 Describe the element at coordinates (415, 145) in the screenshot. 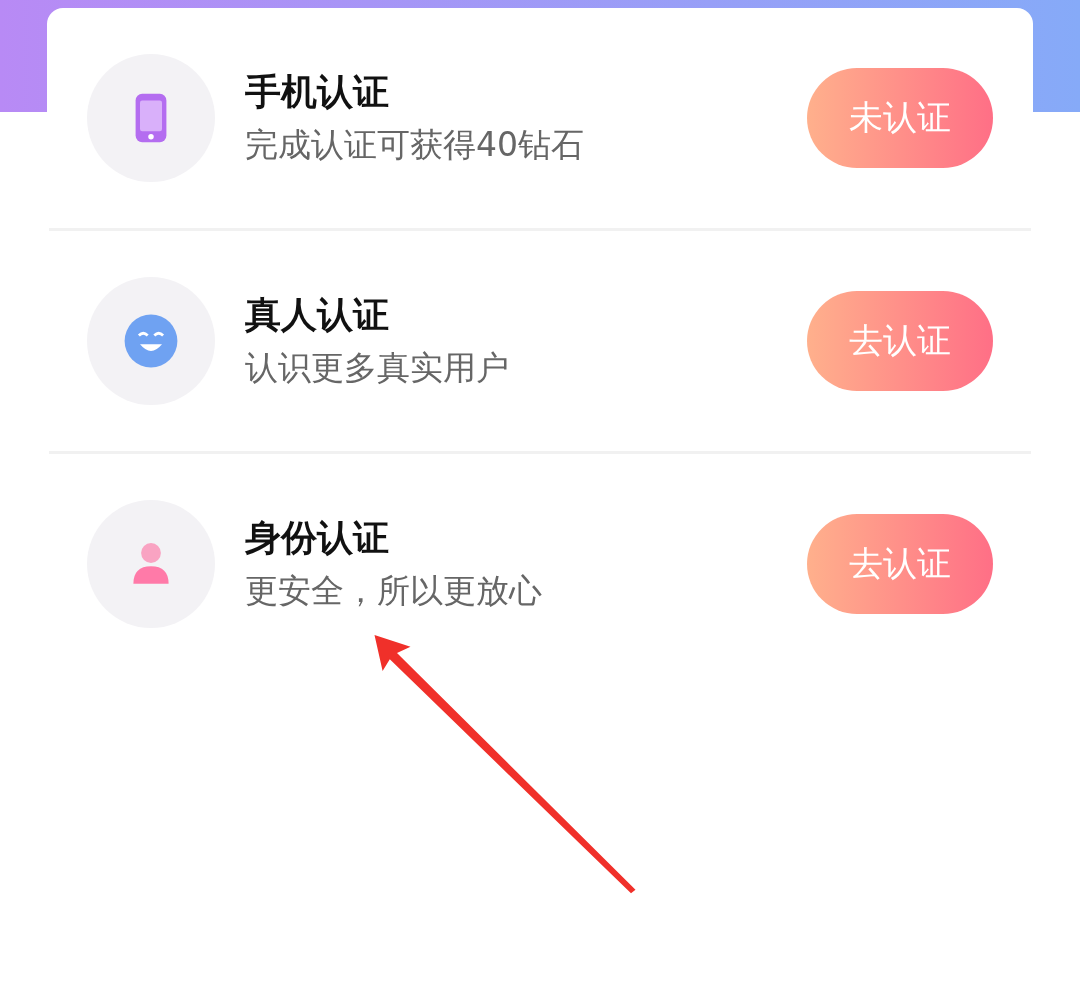

I see `verification-description: 完成认证可获得40钻石` at that location.